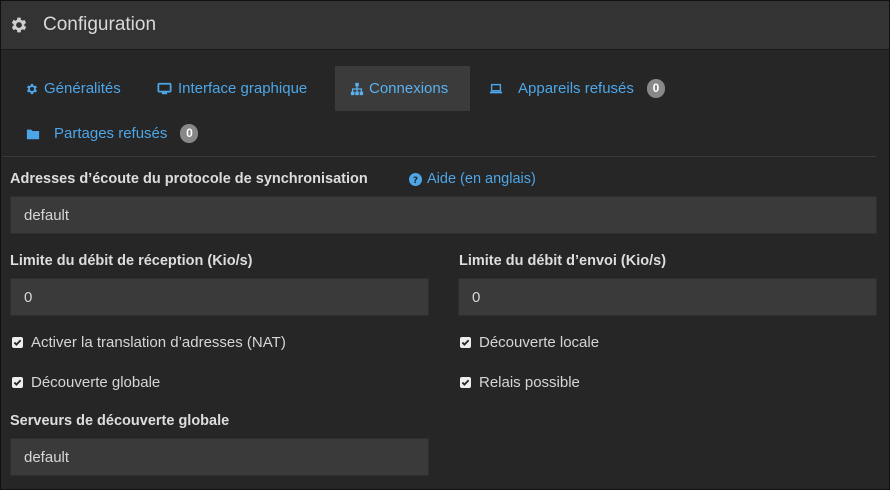 The image size is (890, 490). What do you see at coordinates (33, 134) in the screenshot?
I see `folder-icon` at bounding box center [33, 134].